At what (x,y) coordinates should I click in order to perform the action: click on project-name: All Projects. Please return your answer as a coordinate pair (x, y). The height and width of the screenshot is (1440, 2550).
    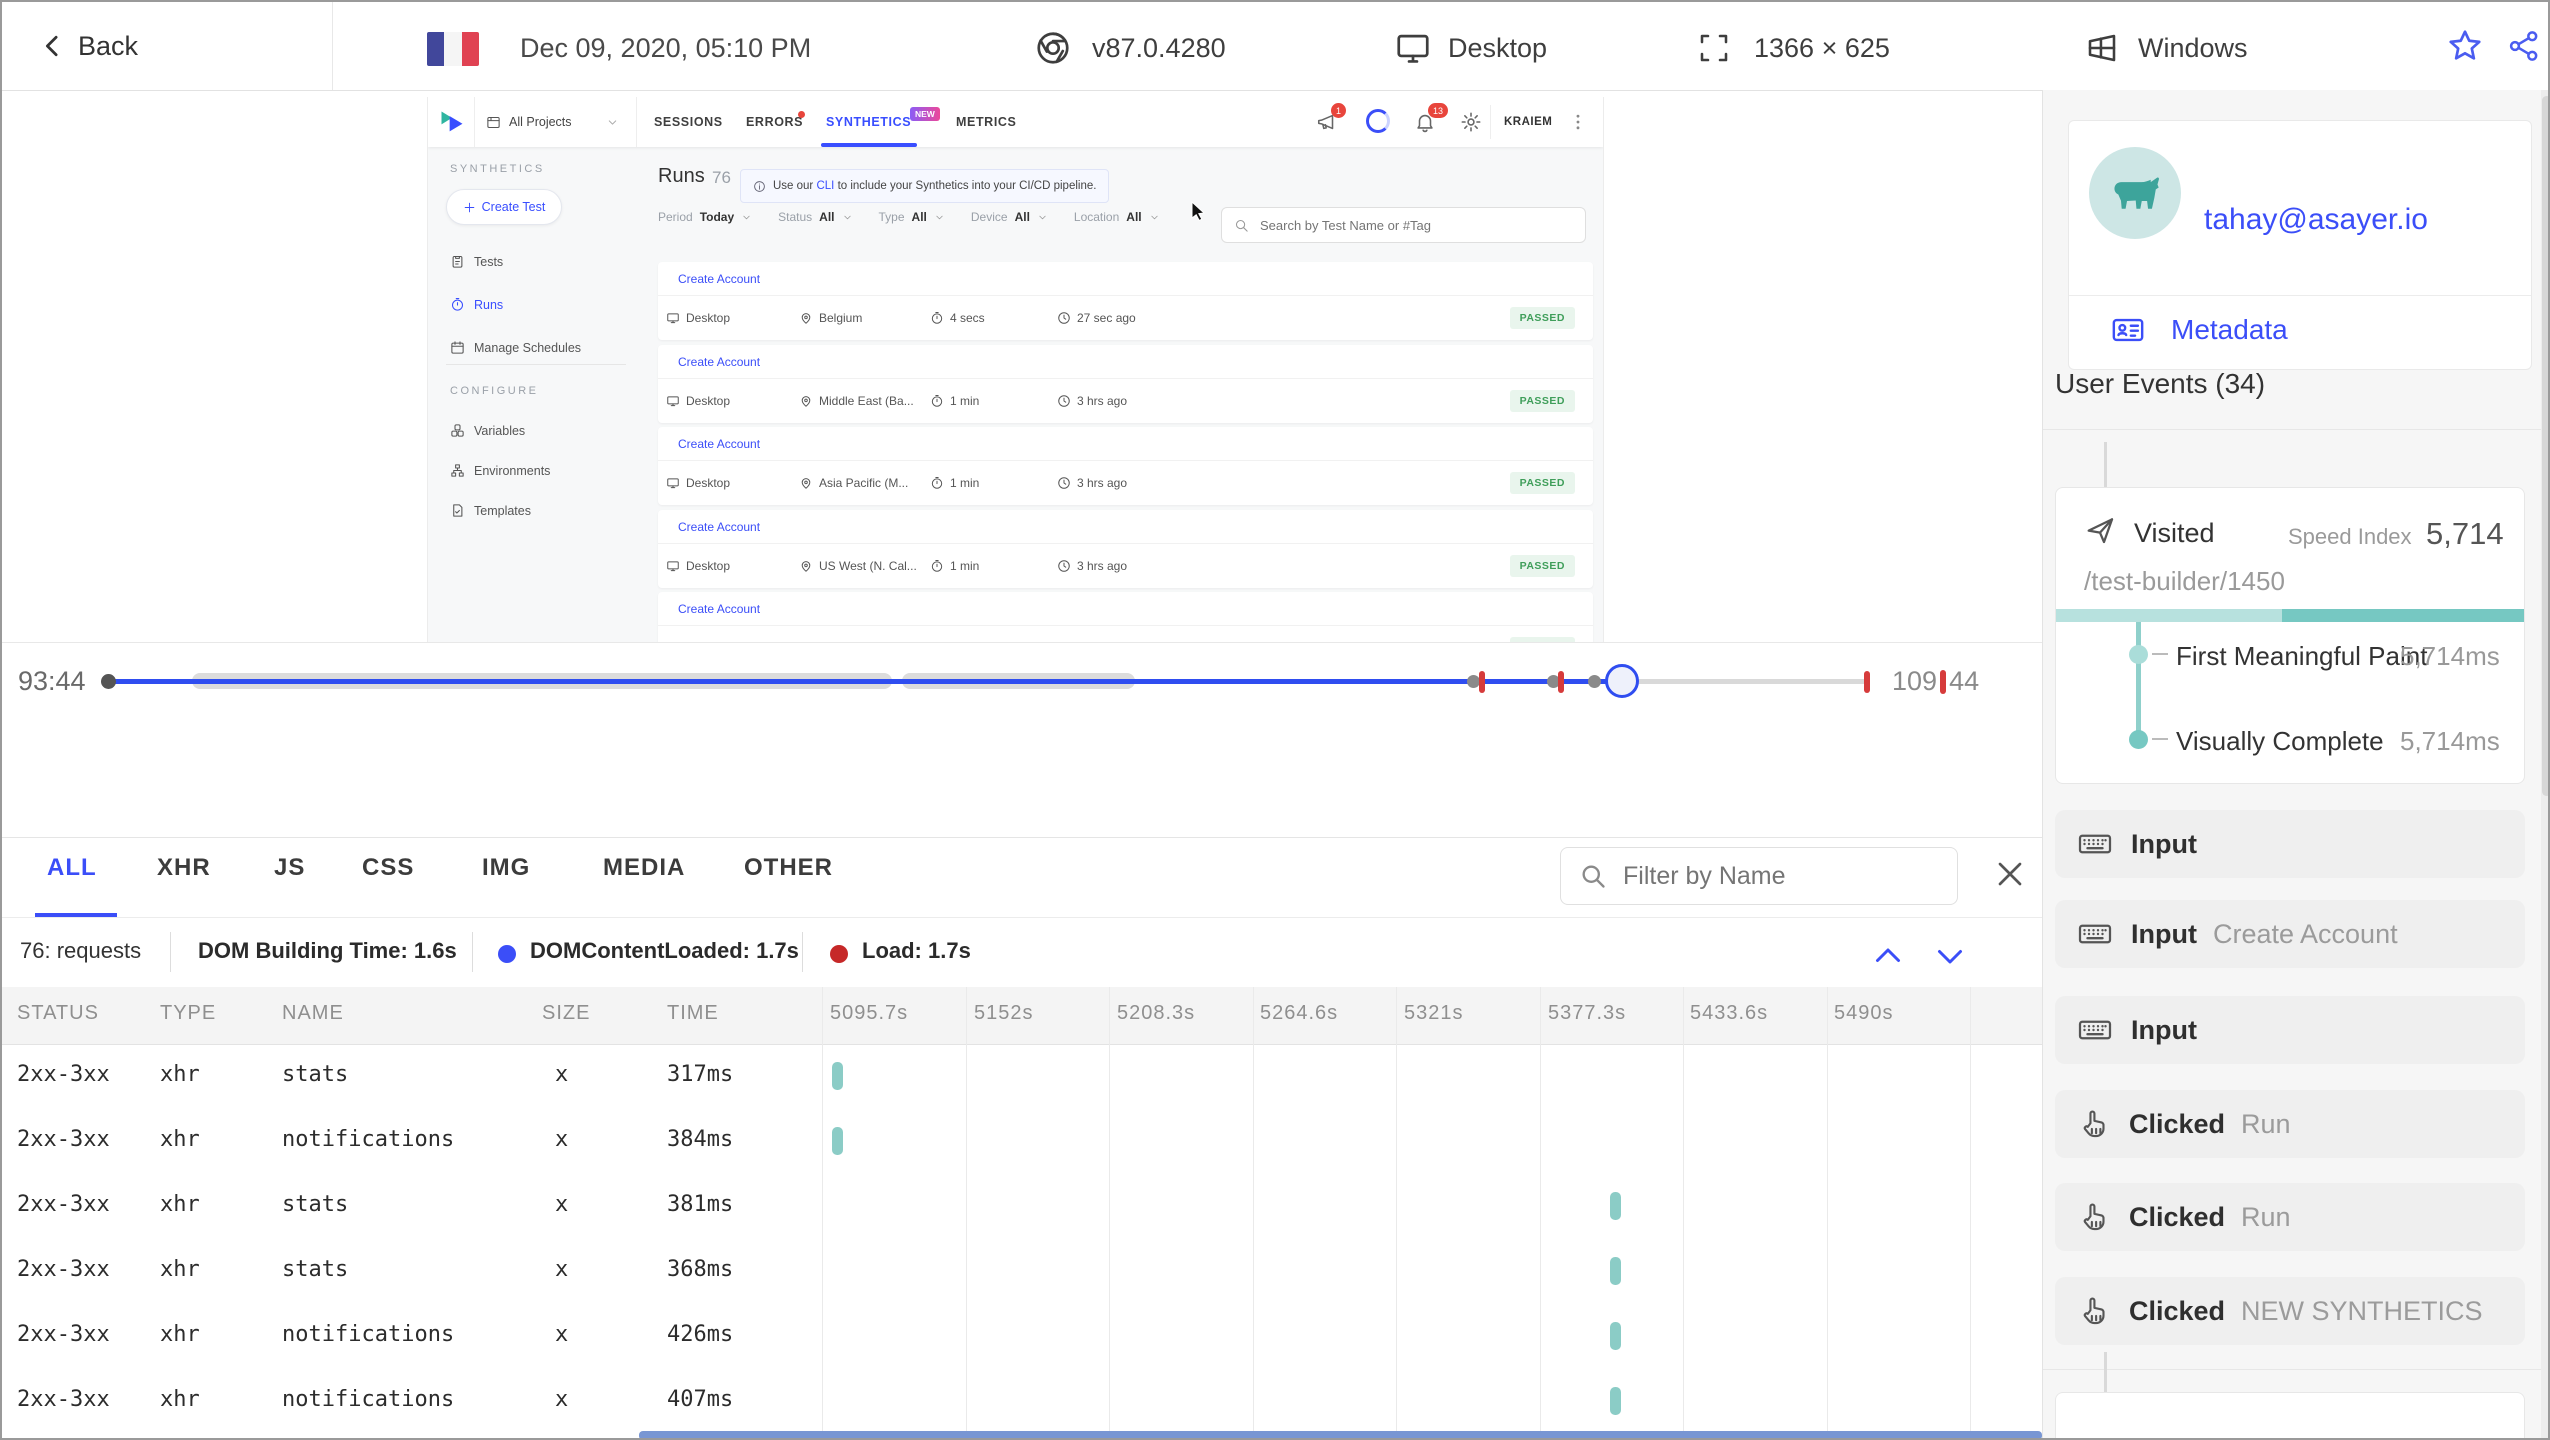
    Looking at the image, I should click on (540, 122).